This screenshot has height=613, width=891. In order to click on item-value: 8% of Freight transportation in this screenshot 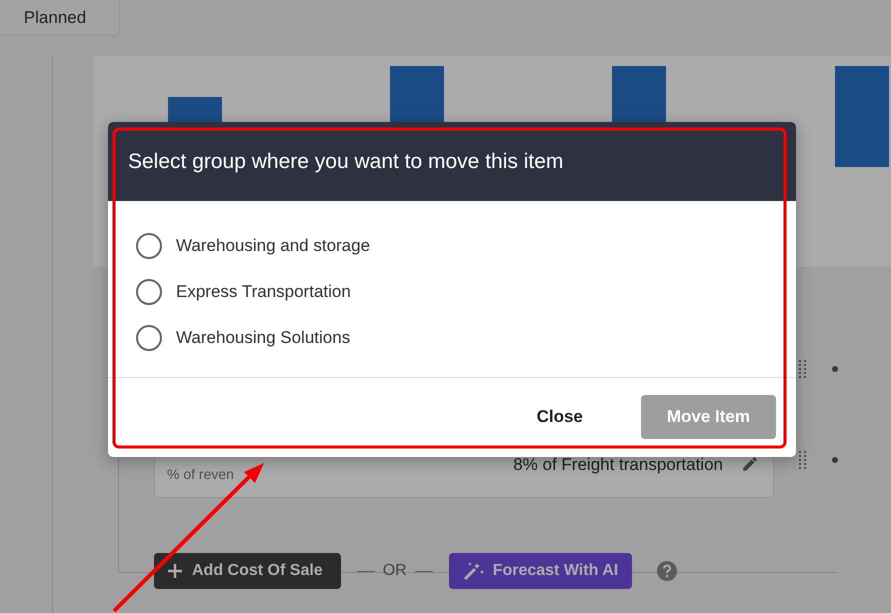, I will do `click(618, 465)`.